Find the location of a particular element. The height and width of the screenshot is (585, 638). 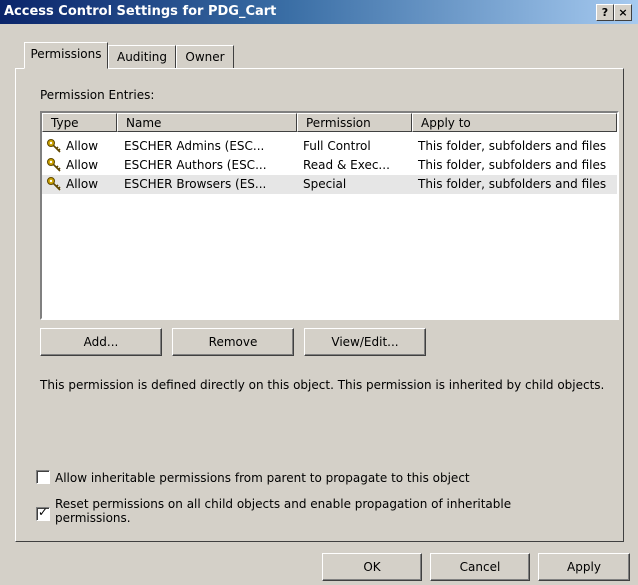

cancel-button: Cancel is located at coordinates (480, 567).